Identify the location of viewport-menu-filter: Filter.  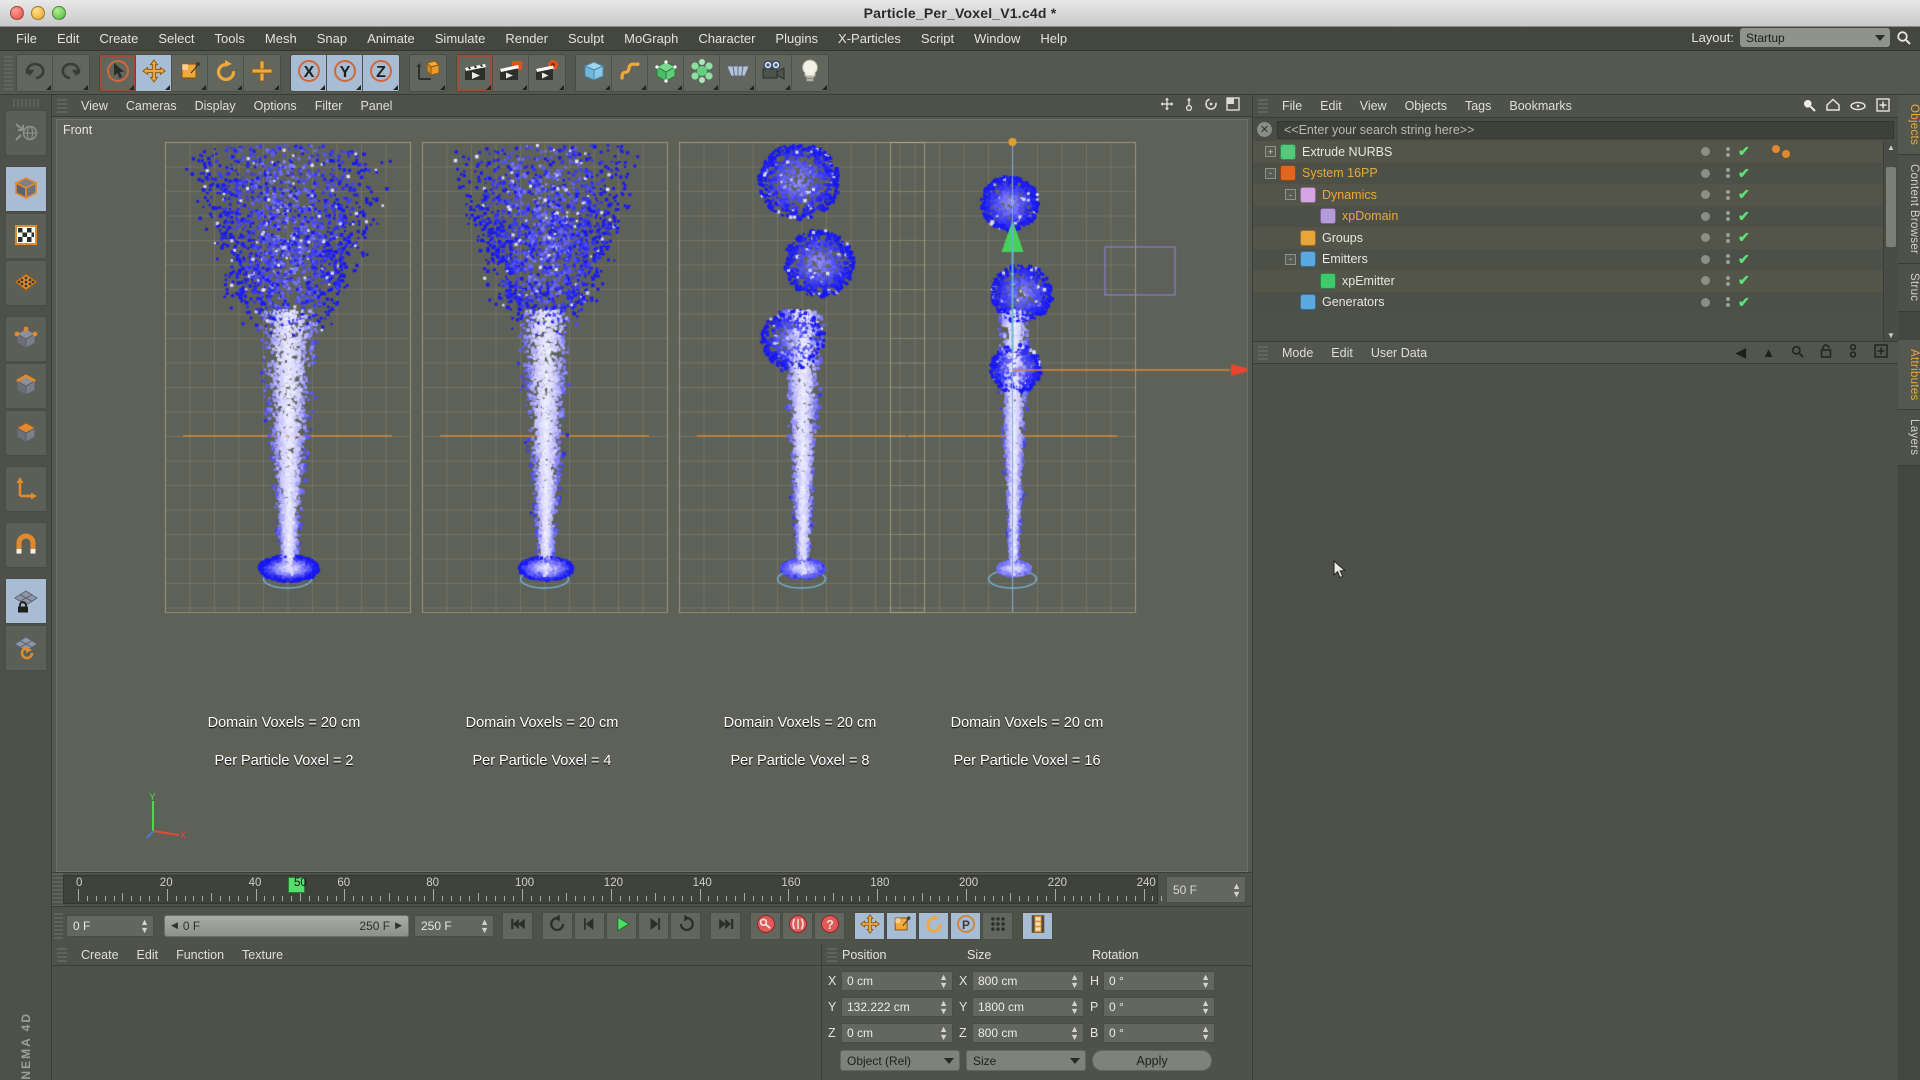
(329, 106).